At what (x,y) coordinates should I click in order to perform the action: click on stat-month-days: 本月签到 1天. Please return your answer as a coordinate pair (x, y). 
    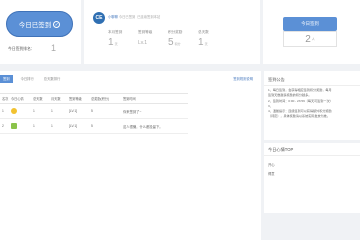
    Looking at the image, I should click on (123, 39).